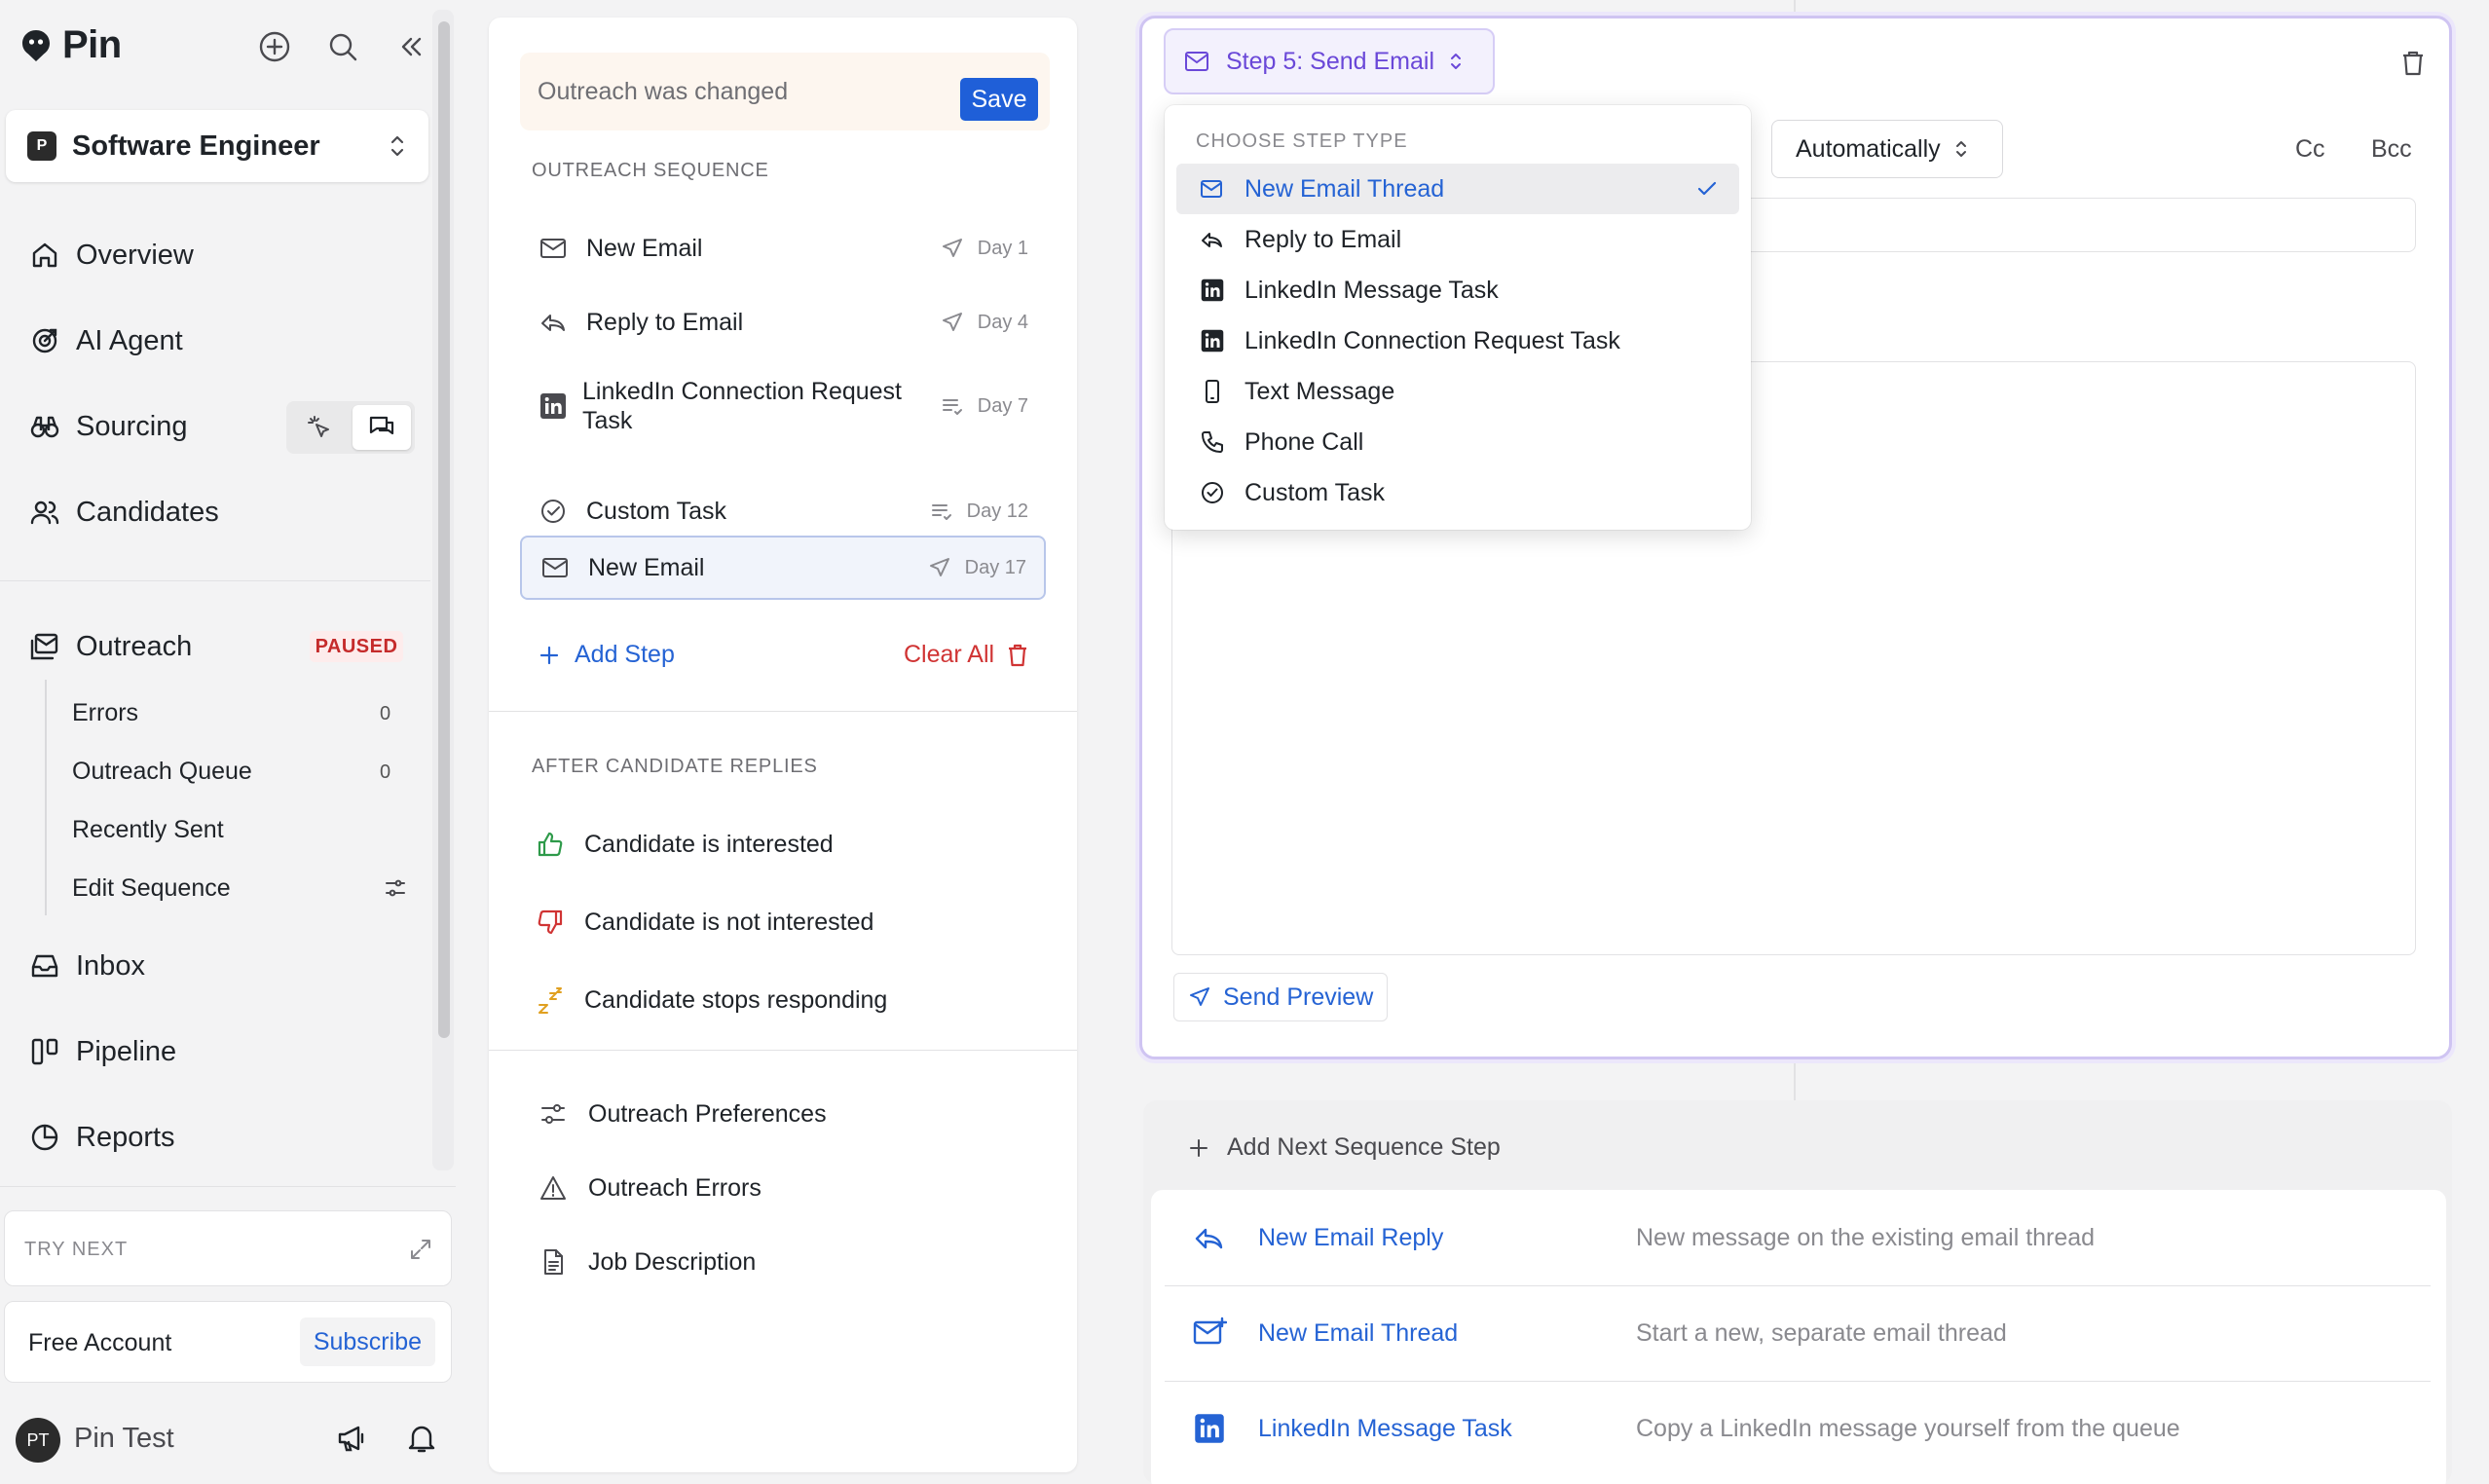  Describe the element at coordinates (1018, 655) in the screenshot. I see `trash-icon` at that location.